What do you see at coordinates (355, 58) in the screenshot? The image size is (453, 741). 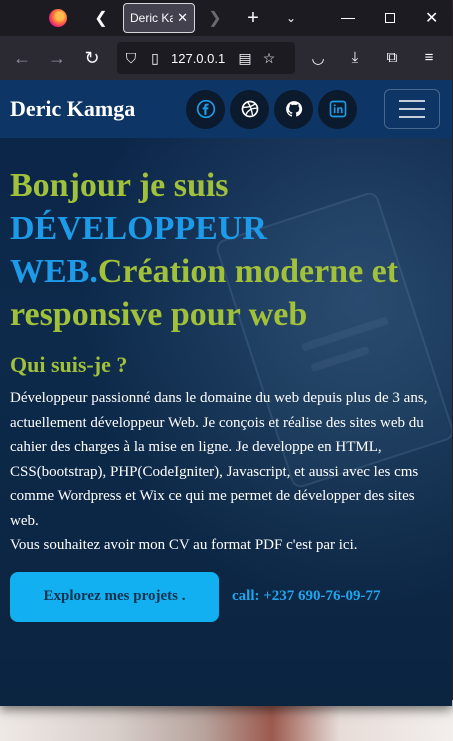 I see `download-icon: ⤓` at bounding box center [355, 58].